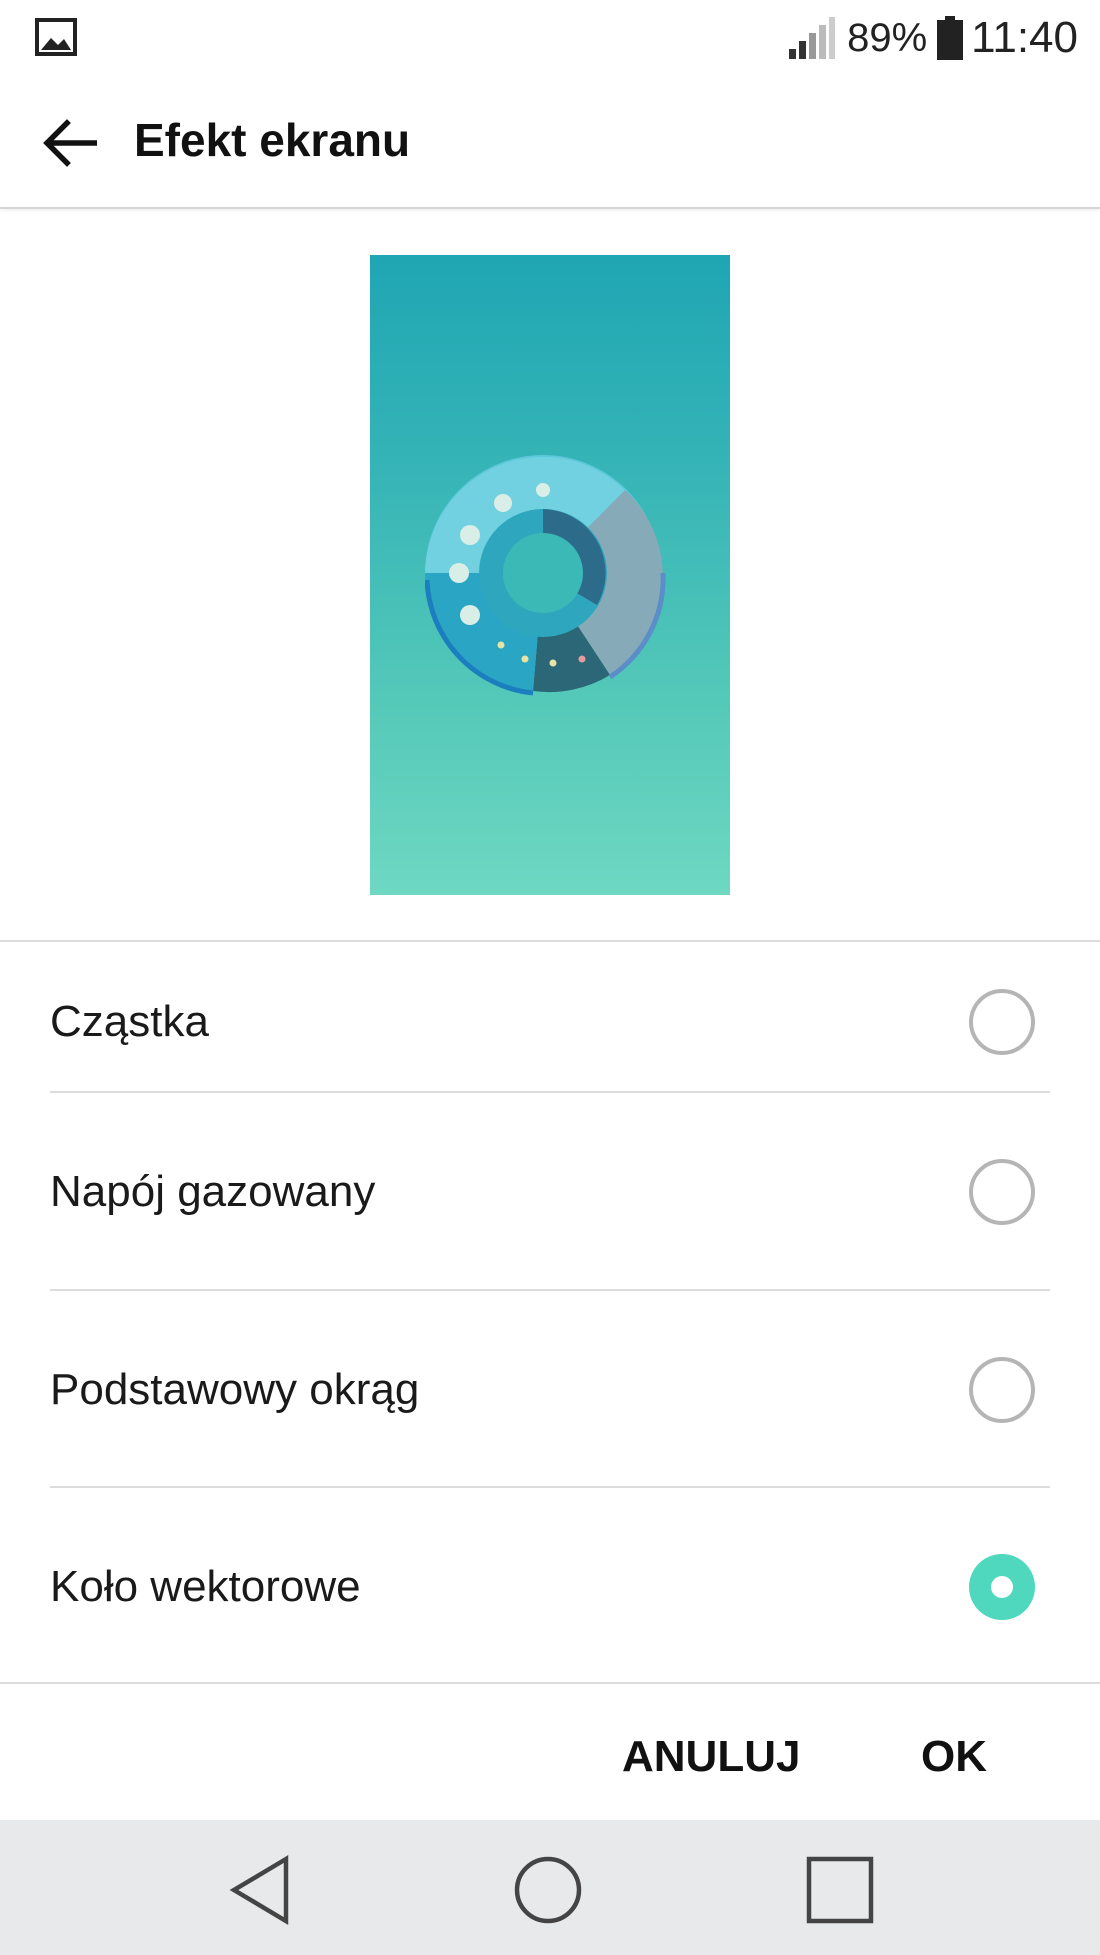  What do you see at coordinates (235, 1389) in the screenshot?
I see `option-label: Podstawowy okrąg` at bounding box center [235, 1389].